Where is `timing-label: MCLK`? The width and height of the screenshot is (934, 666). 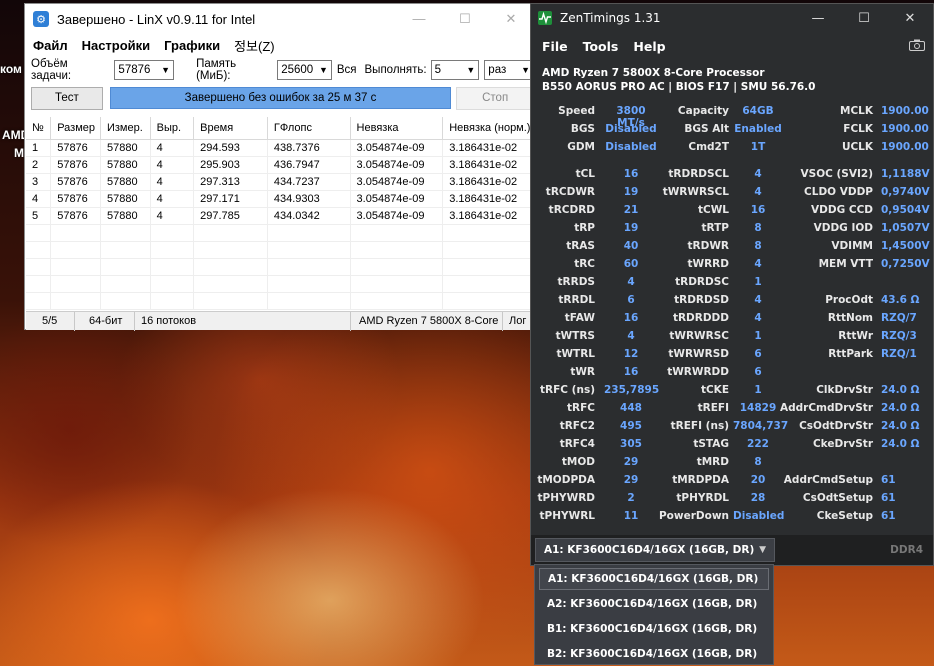
timing-label: MCLK is located at coordinates (856, 111).